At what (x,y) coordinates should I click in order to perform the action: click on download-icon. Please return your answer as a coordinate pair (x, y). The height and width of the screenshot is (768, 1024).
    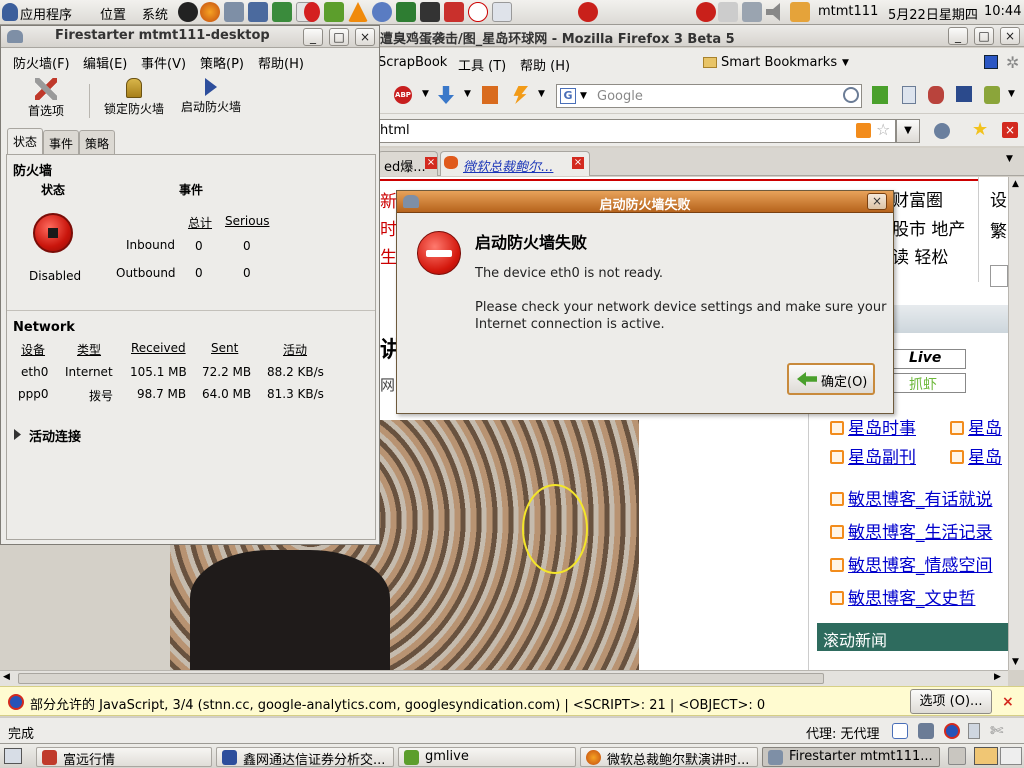
    Looking at the image, I should click on (446, 95).